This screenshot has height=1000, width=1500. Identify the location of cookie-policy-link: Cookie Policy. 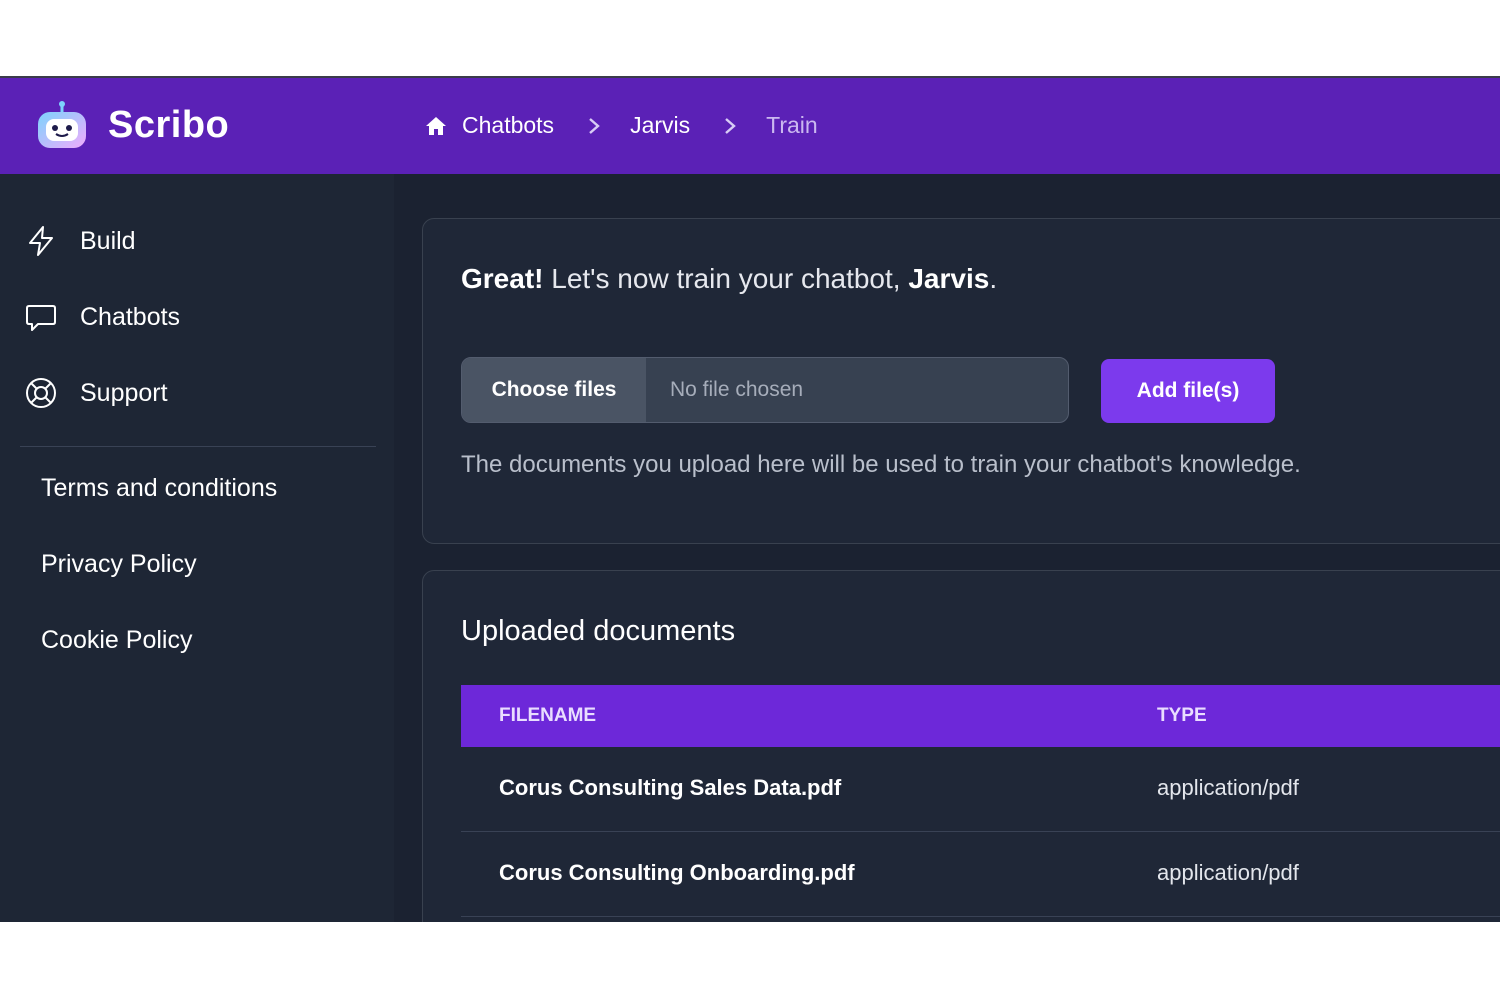
(116, 640).